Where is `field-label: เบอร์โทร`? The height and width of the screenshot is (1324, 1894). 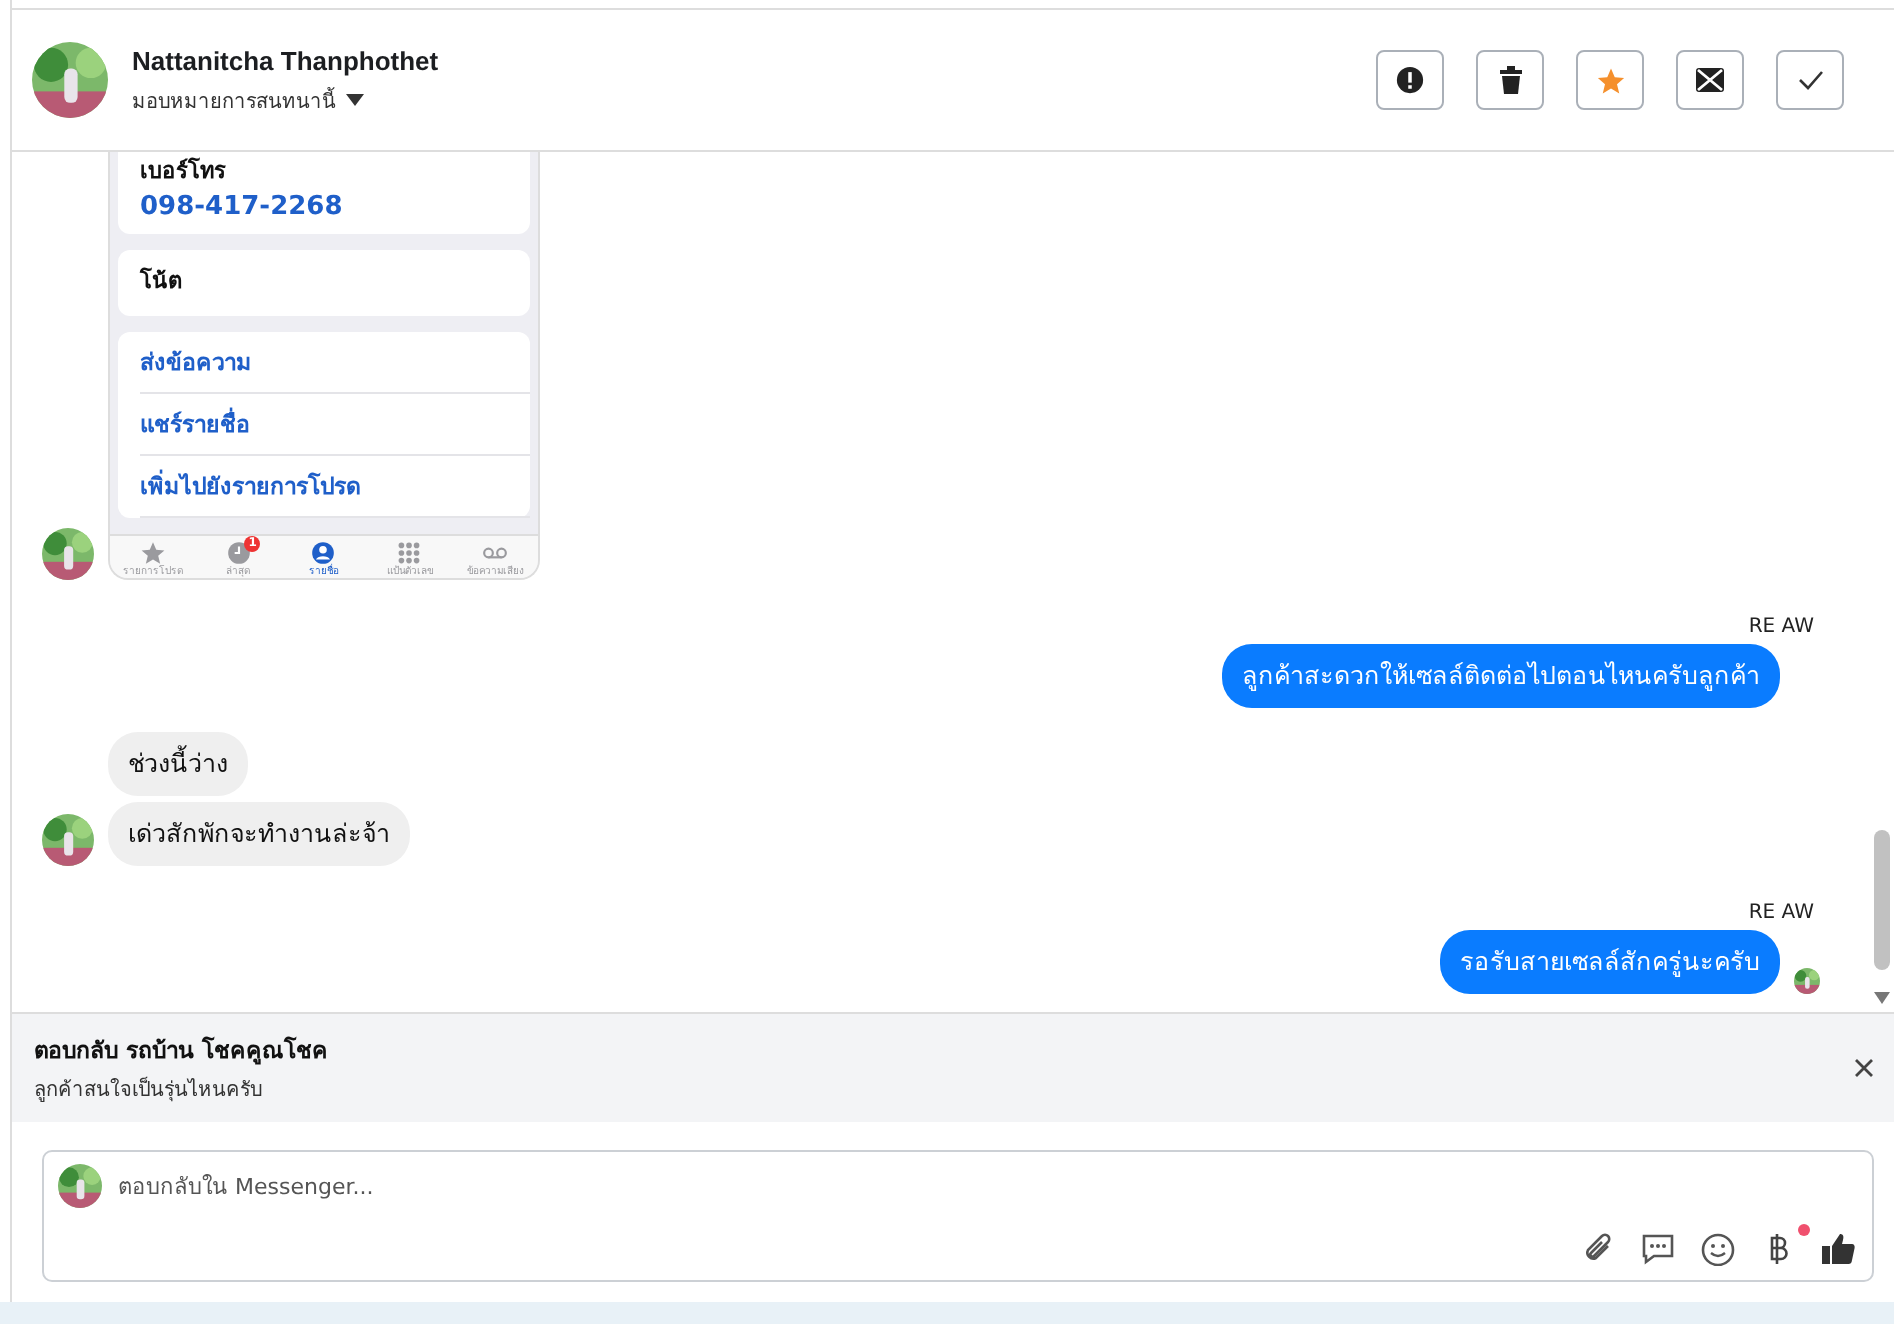
field-label: เบอร์โทร is located at coordinates (184, 171).